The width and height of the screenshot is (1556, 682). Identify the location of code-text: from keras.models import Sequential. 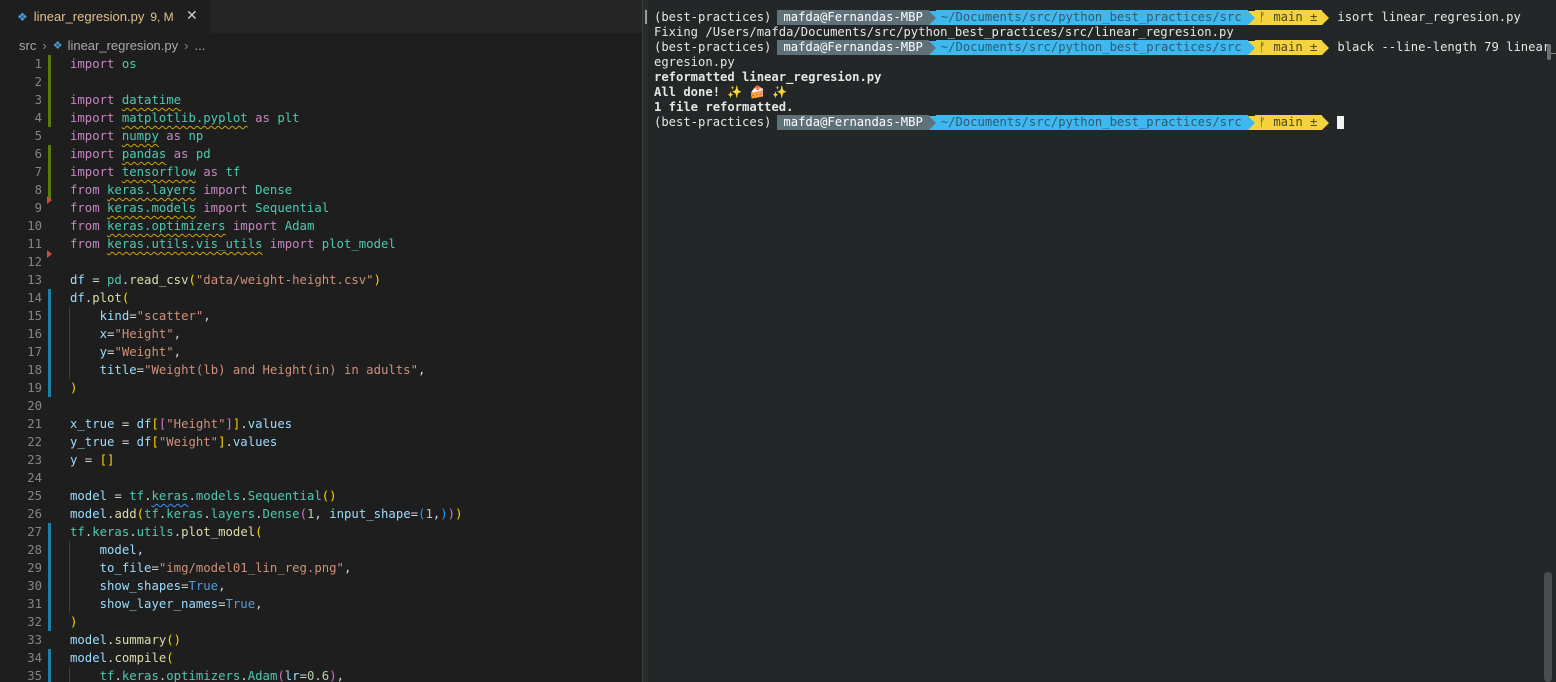
(200, 208).